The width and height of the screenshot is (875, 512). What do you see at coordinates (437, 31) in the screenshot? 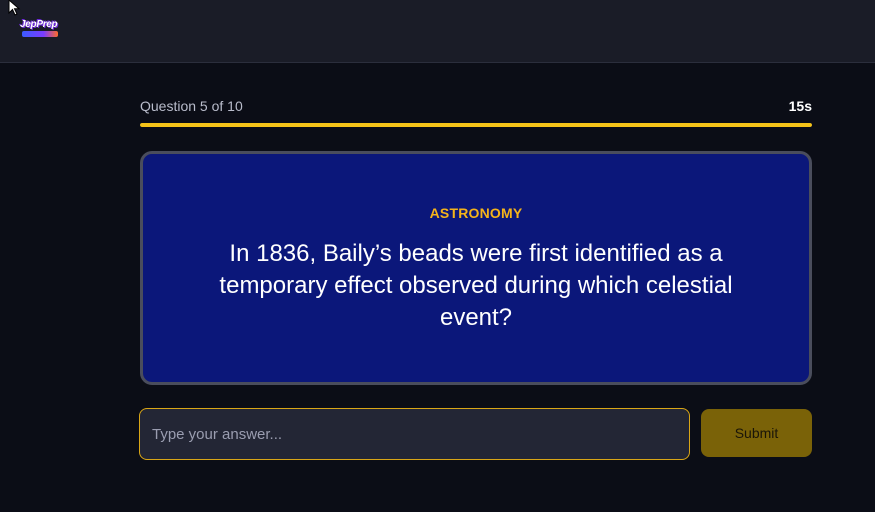
I see `top-bar: JepPrep` at bounding box center [437, 31].